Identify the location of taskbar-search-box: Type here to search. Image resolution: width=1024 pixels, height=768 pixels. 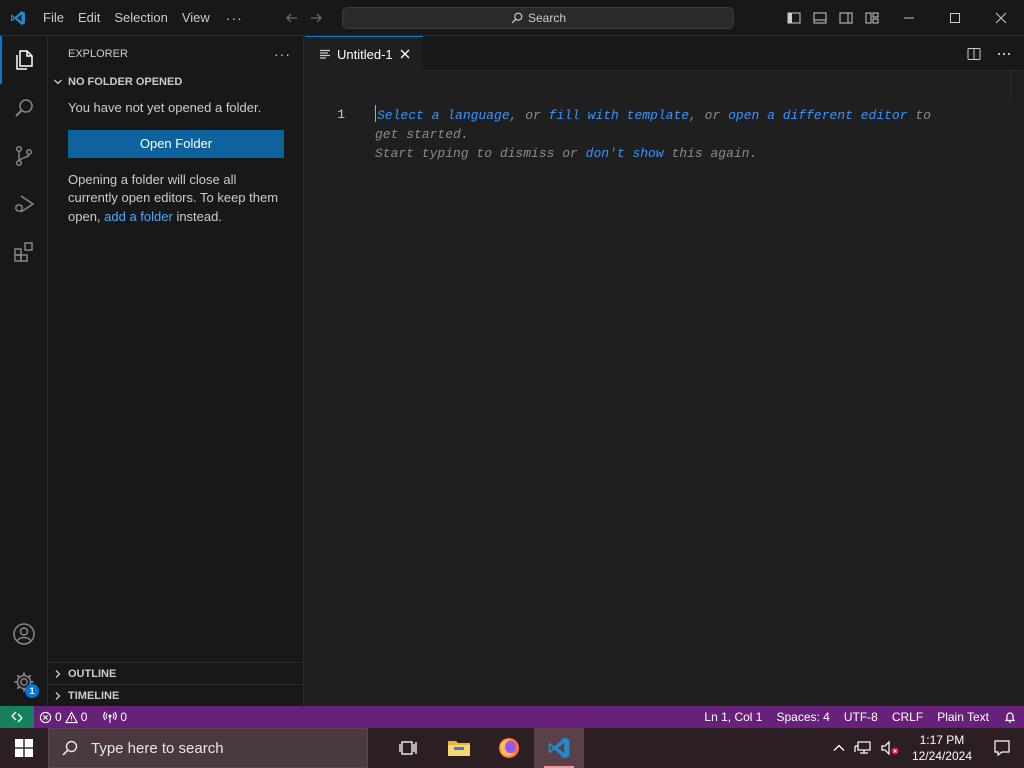
(208, 748).